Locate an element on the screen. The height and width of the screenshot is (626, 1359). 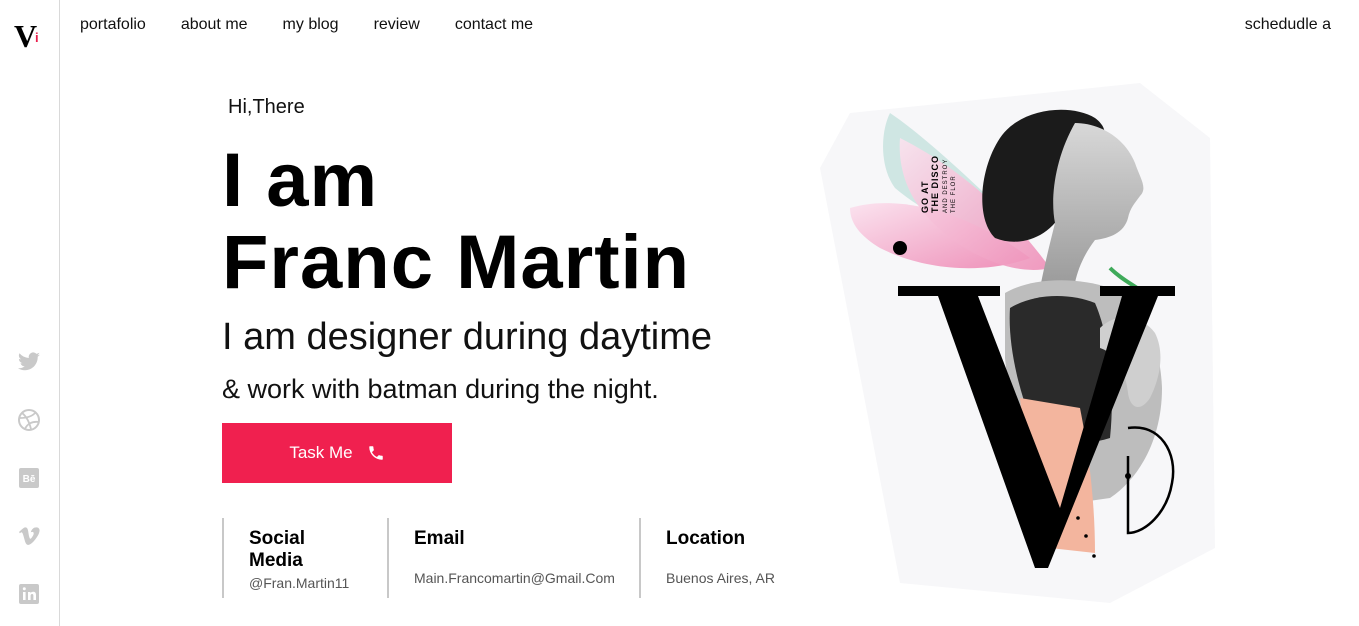
phone-icon is located at coordinates (375, 453).